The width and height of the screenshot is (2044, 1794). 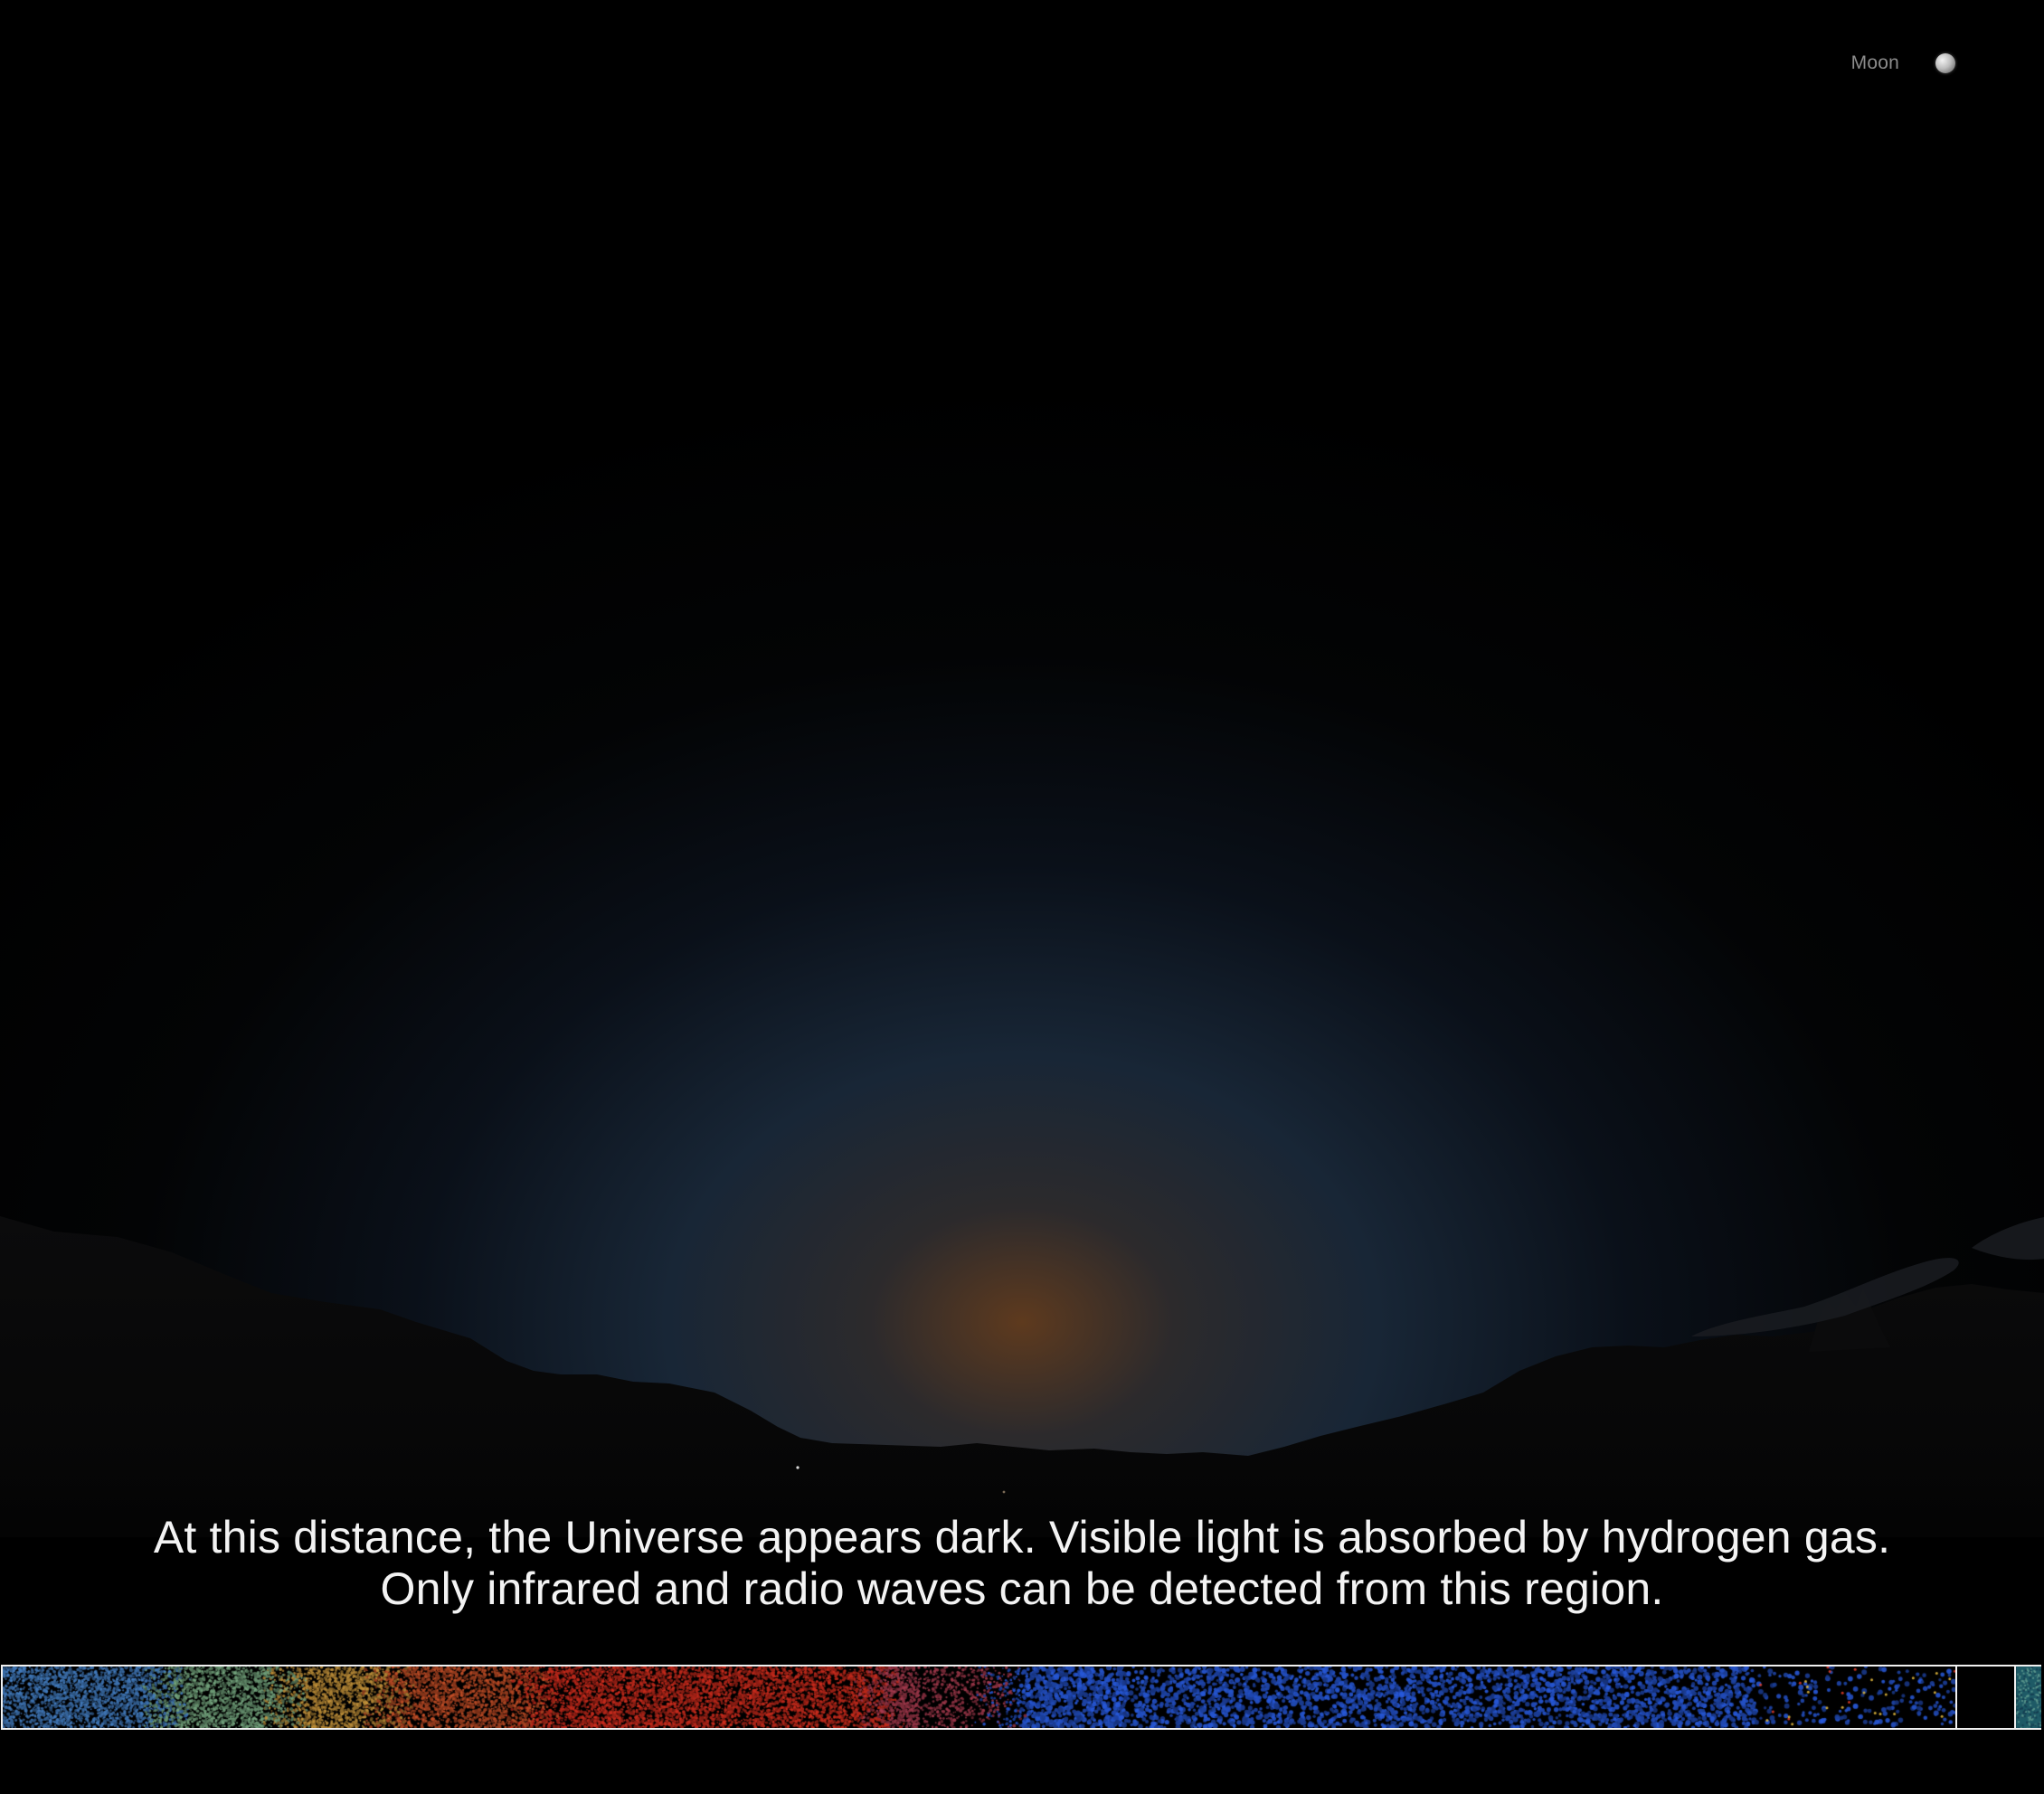 What do you see at coordinates (2, 1697) in the screenshot?
I see `timeline-left-edge` at bounding box center [2, 1697].